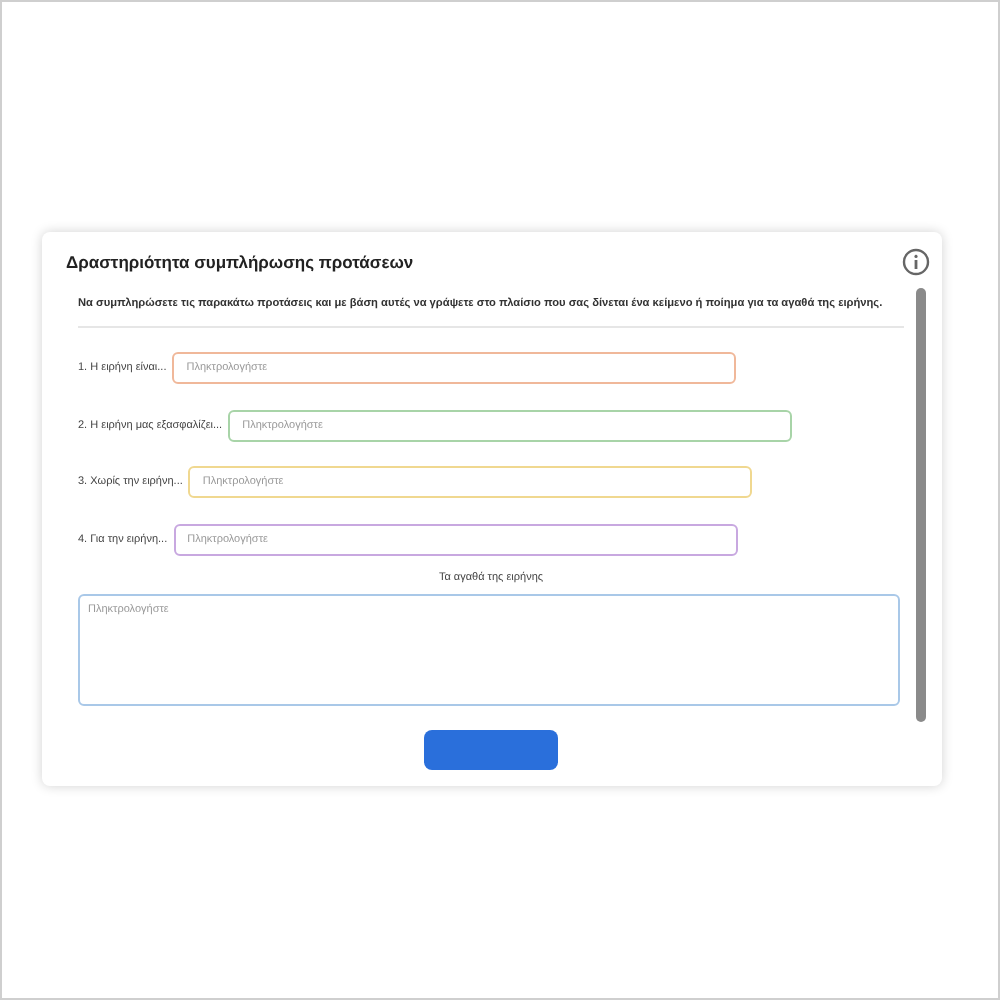  Describe the element at coordinates (491, 750) in the screenshot. I see `submit-button` at that location.